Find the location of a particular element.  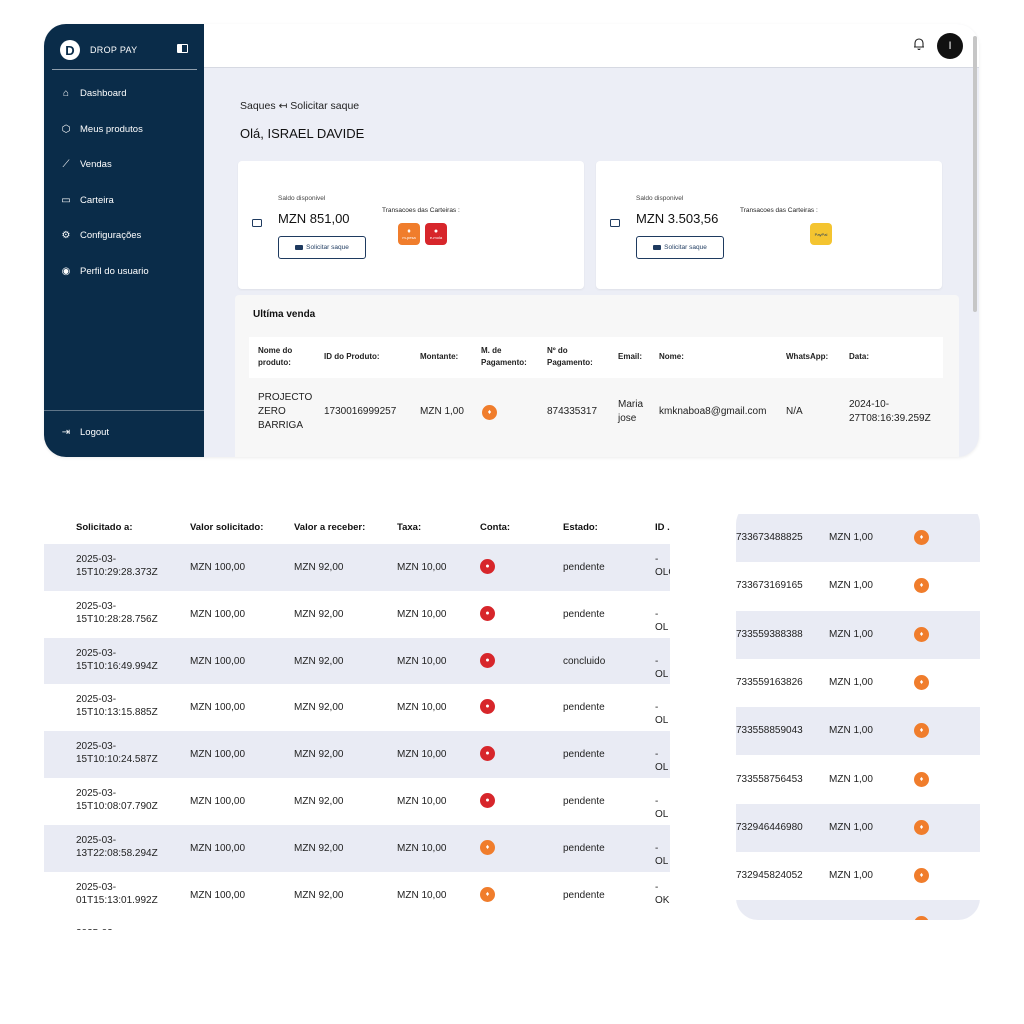

balance-label: Saldo disponivel is located at coordinates (302, 198).